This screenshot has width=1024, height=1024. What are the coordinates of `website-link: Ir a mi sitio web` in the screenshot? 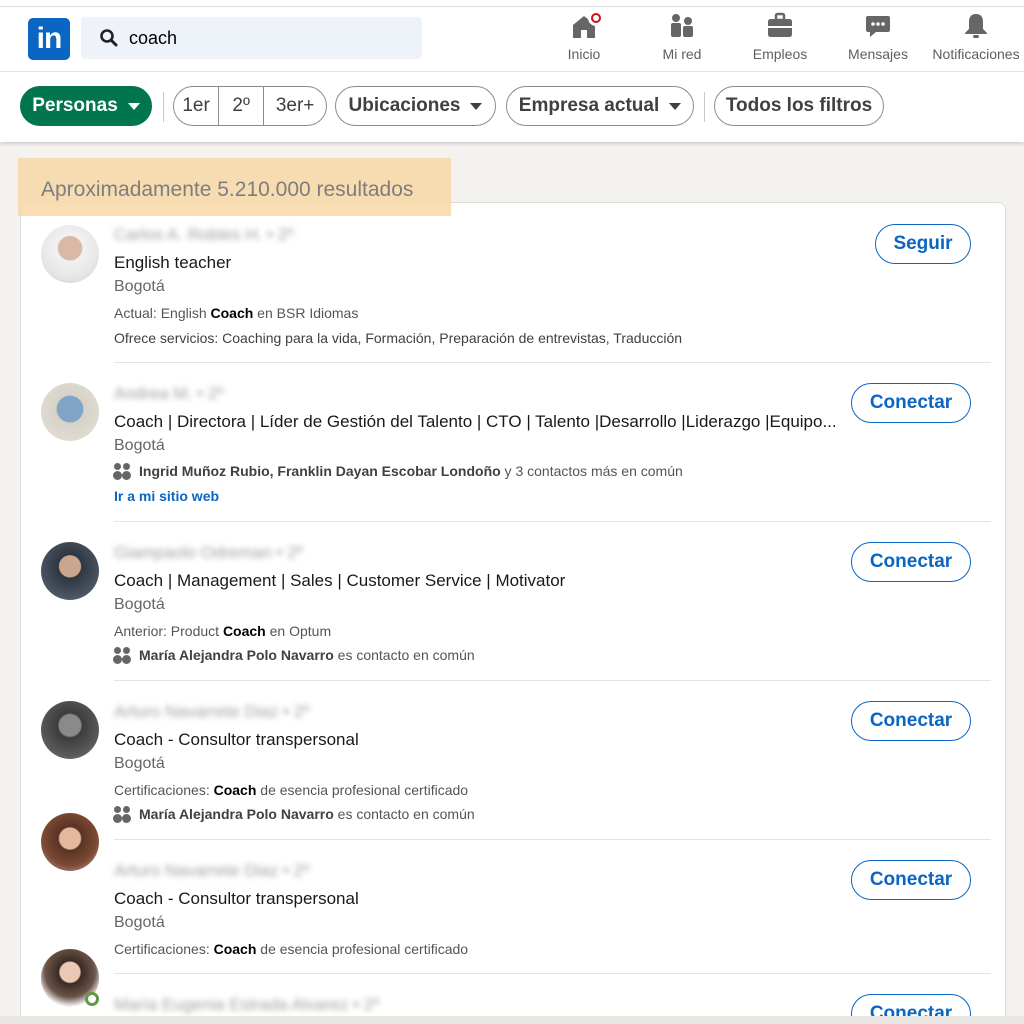 It's located at (166, 496).